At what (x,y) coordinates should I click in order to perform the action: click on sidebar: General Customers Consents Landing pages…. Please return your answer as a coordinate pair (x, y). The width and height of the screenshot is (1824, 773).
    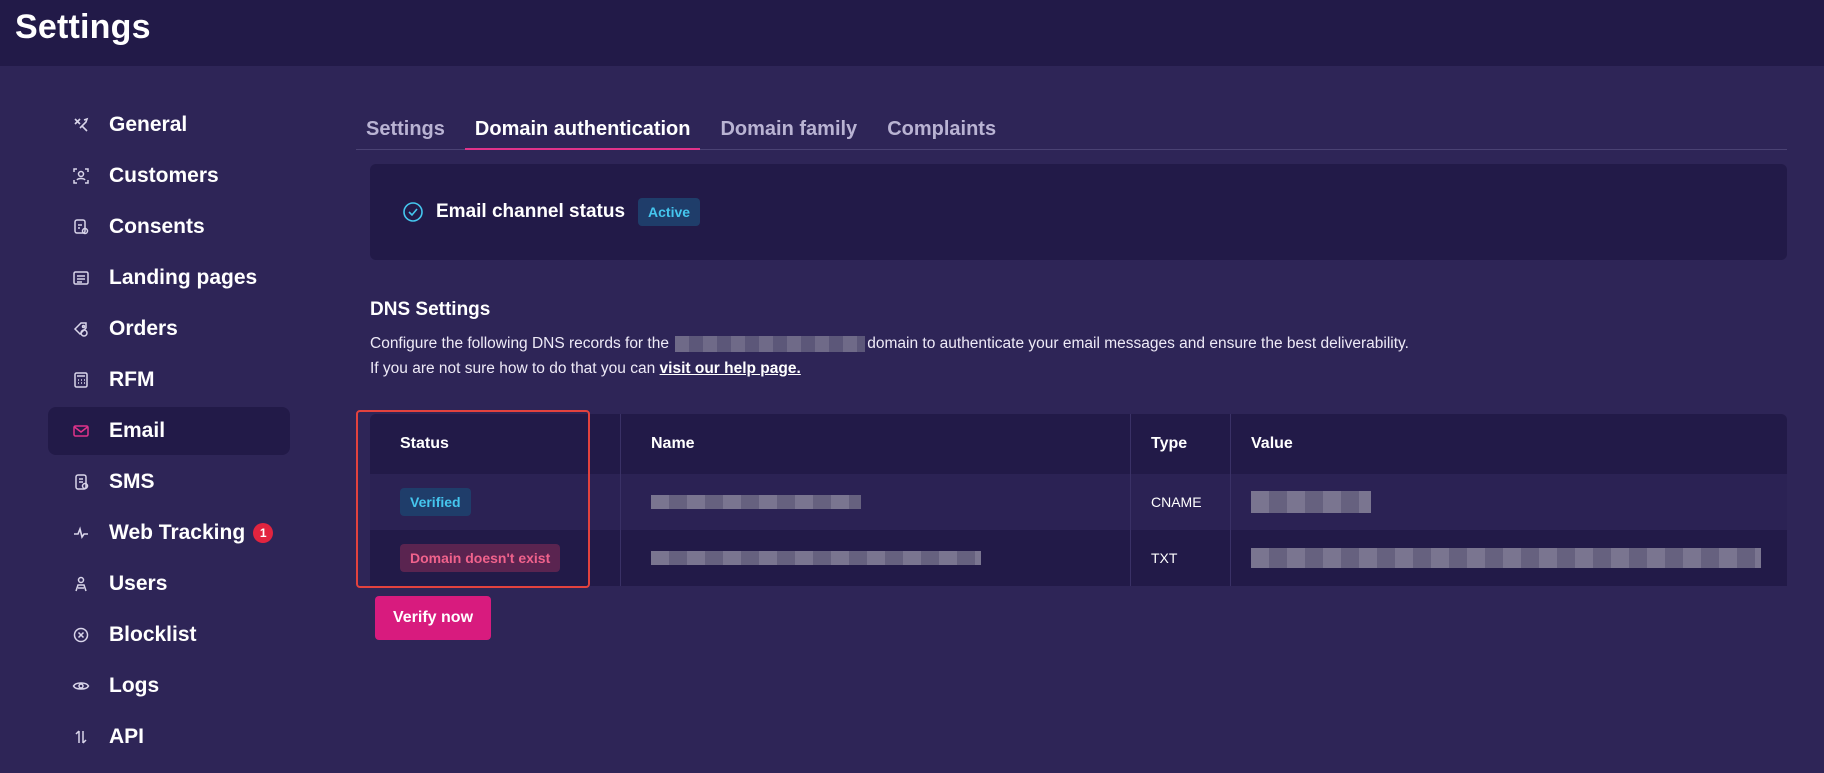
    Looking at the image, I should click on (169, 432).